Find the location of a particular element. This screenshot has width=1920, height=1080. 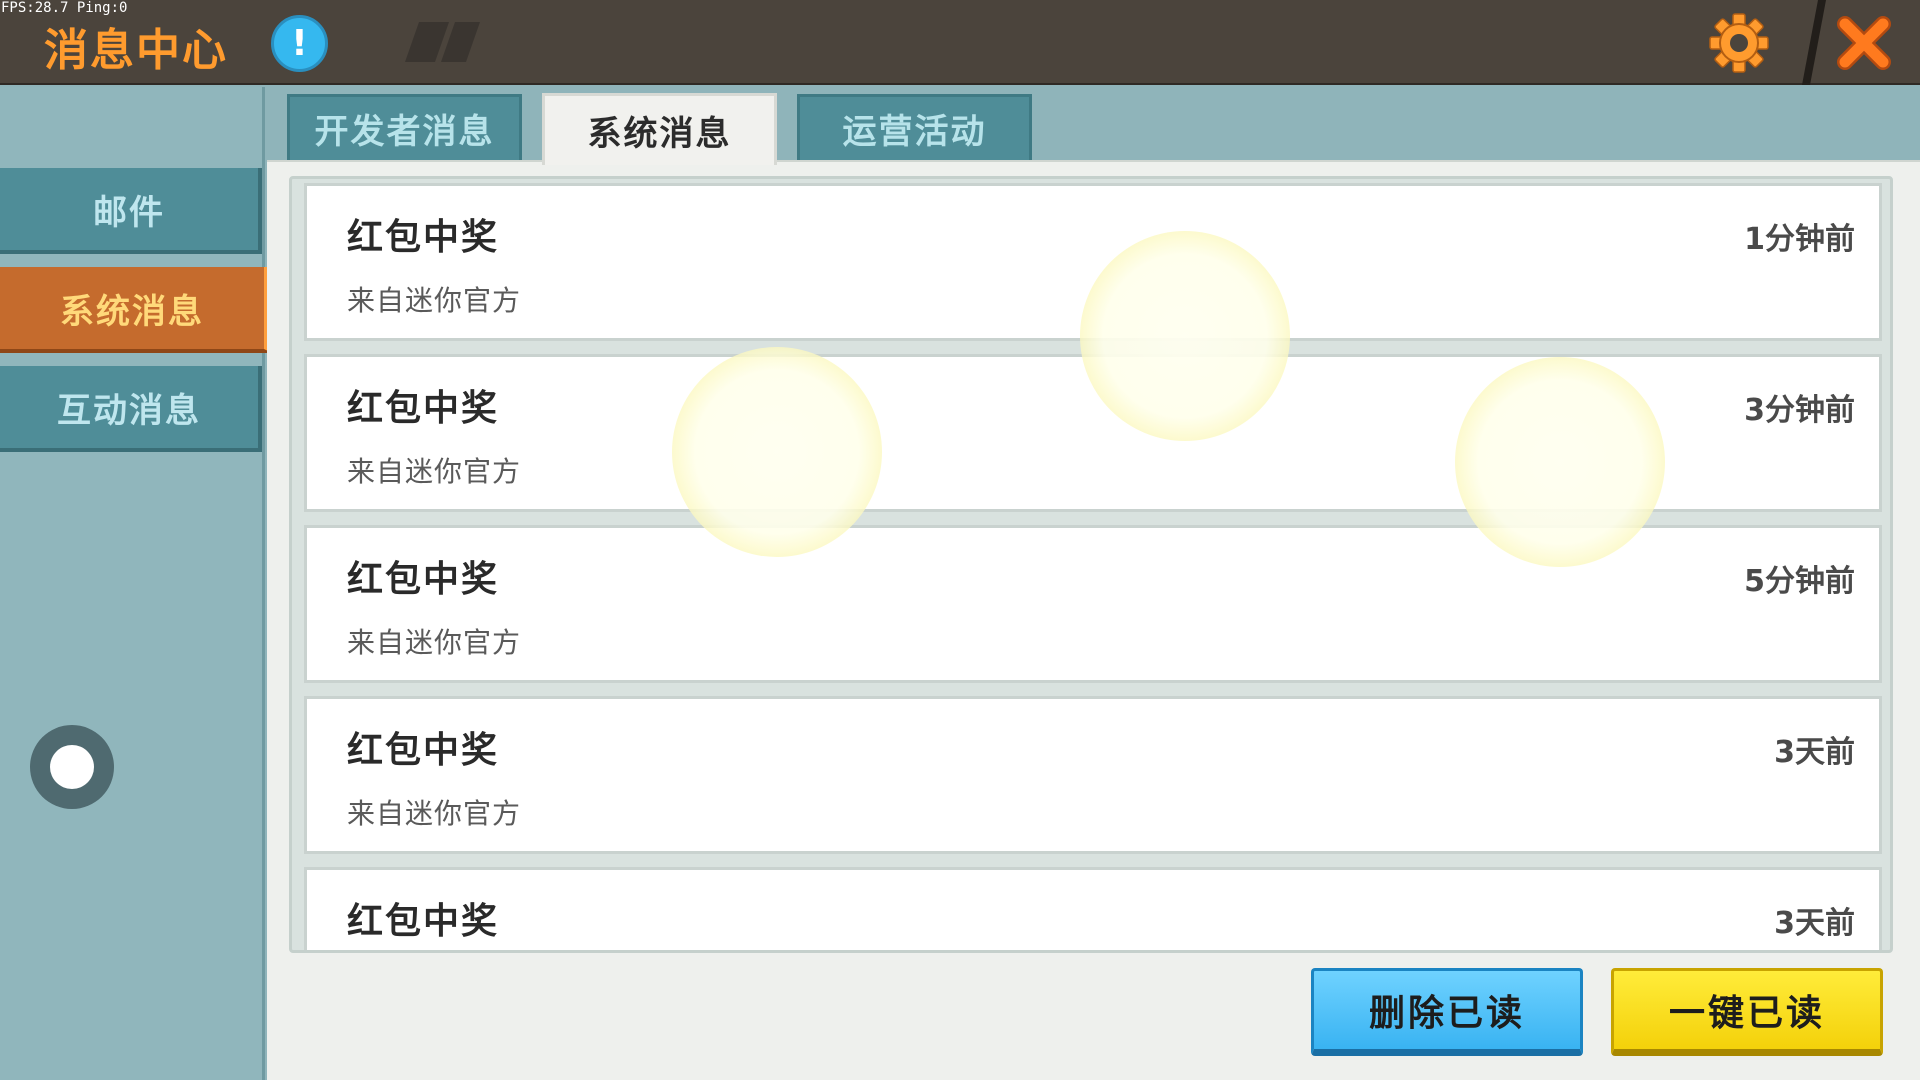

tab-system-messages: 系统消息 is located at coordinates (659, 129).